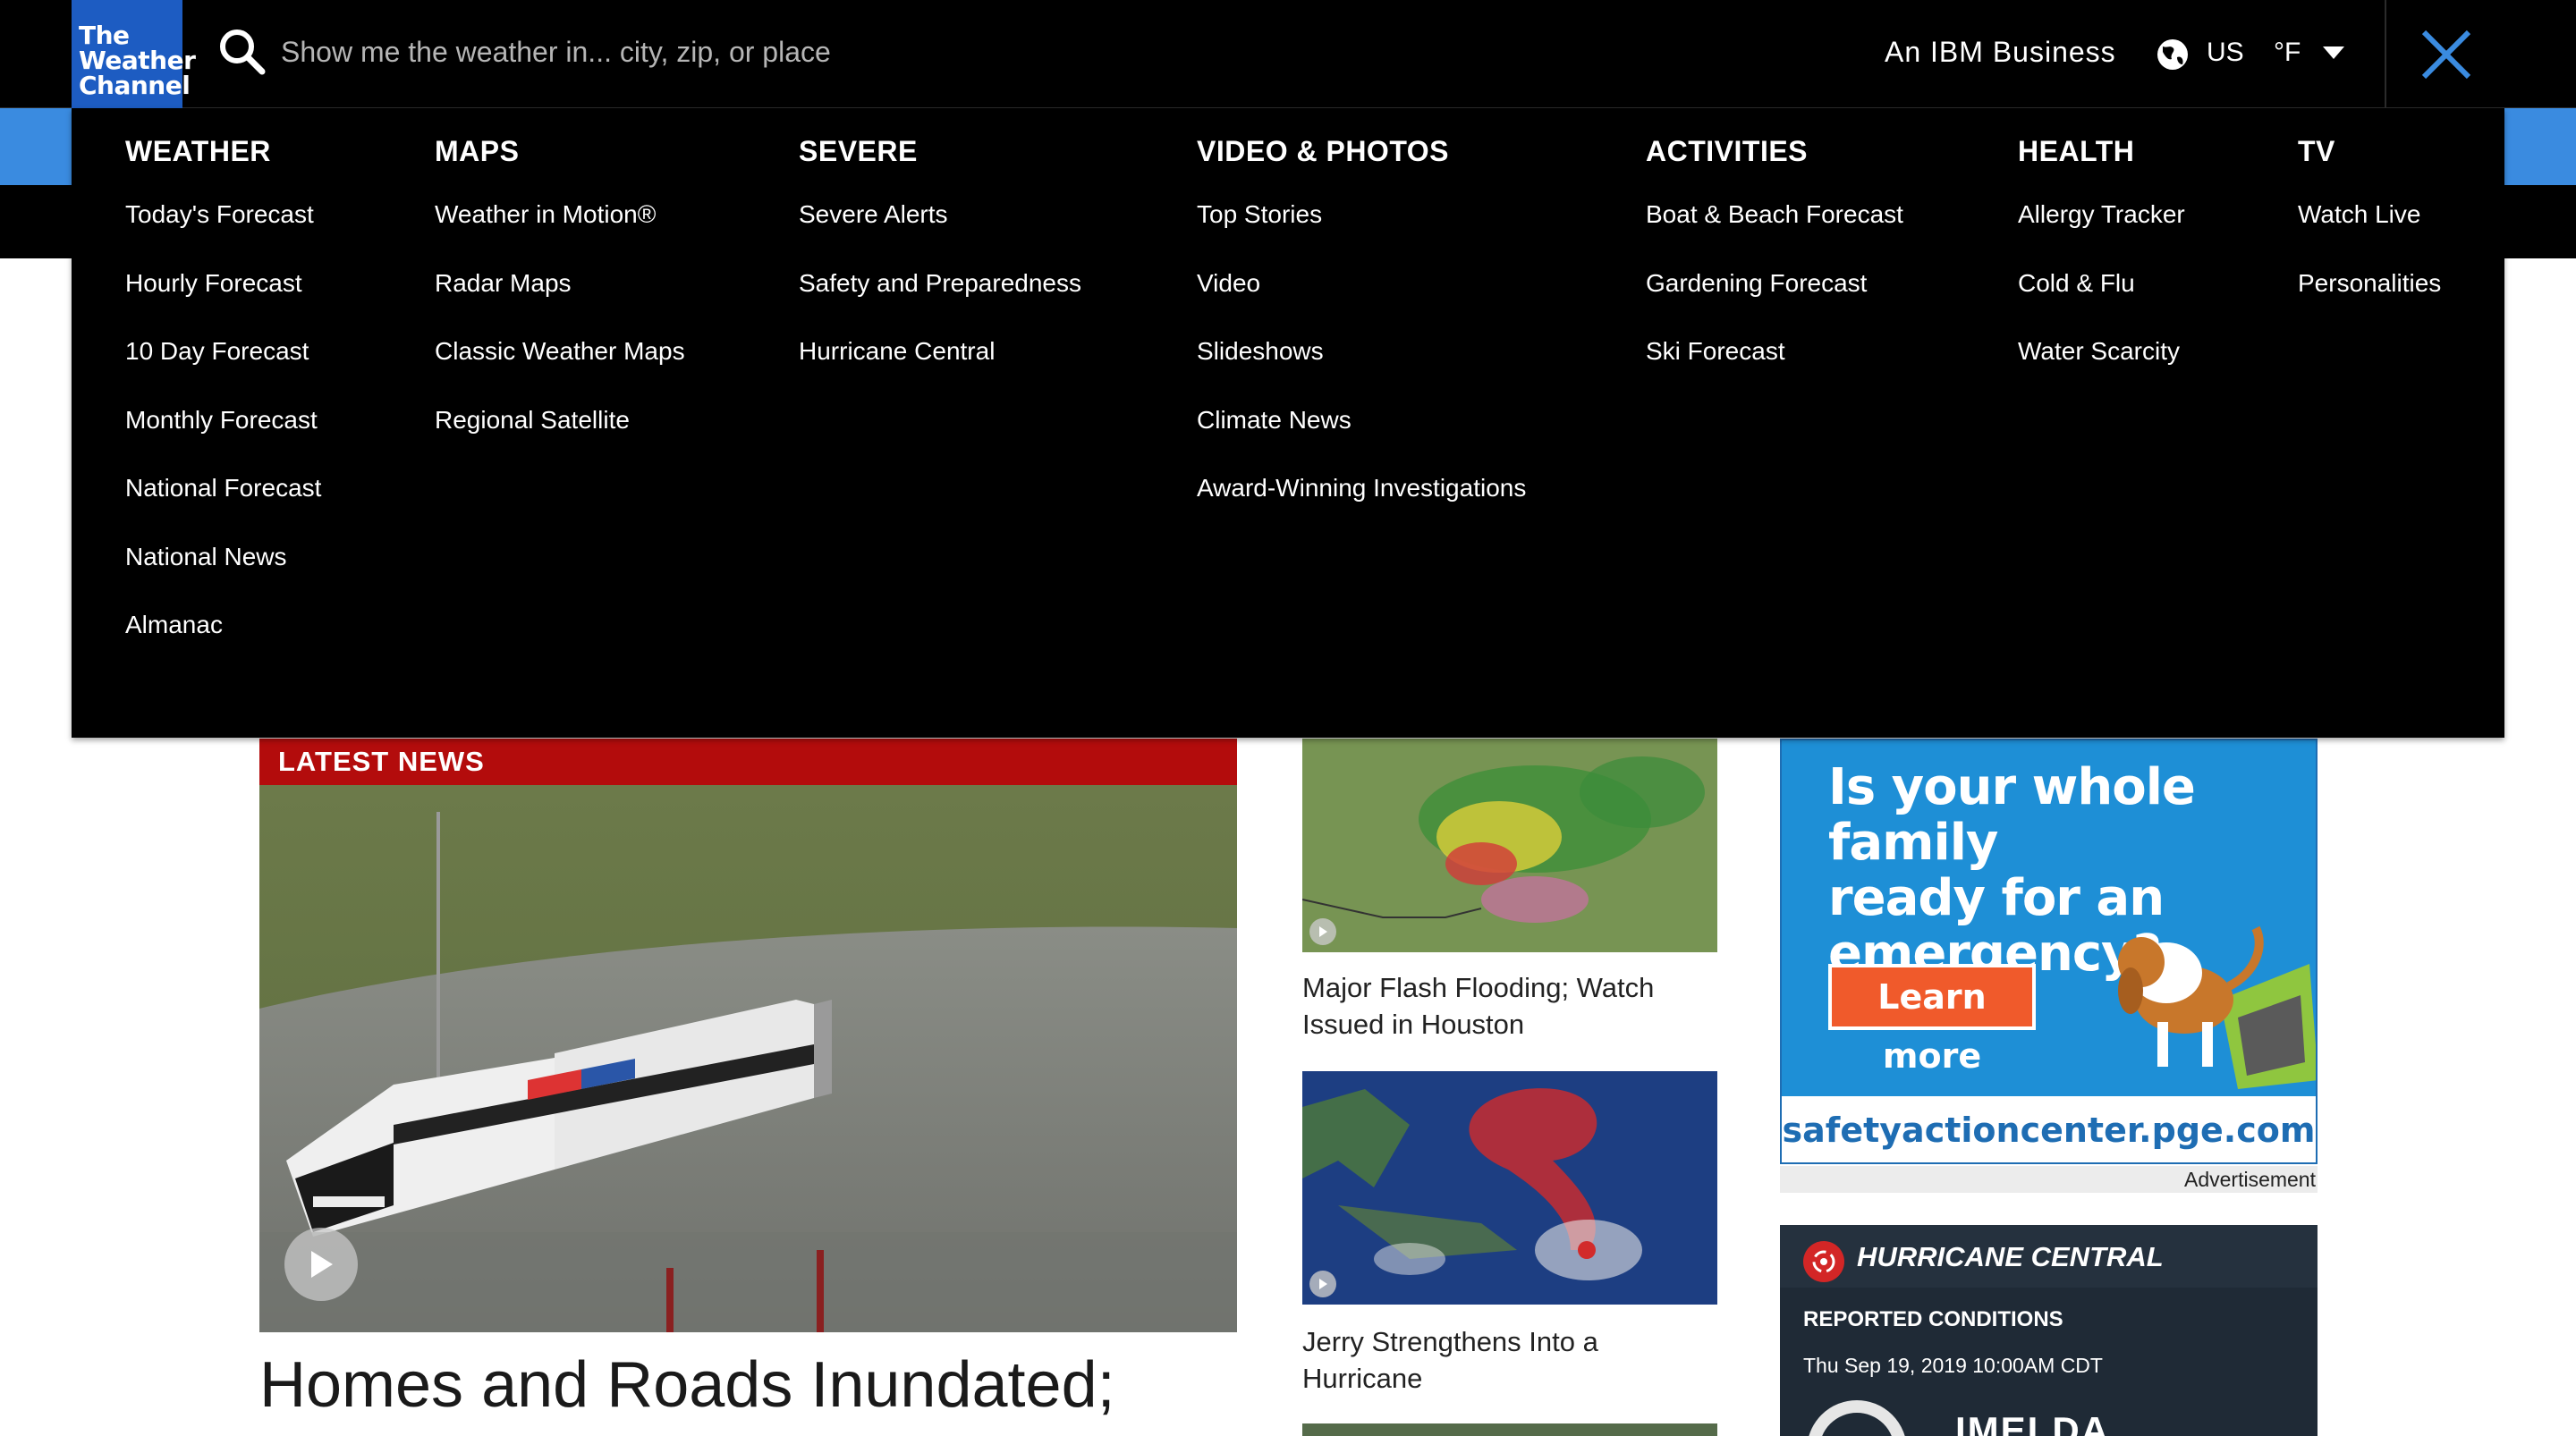 The image size is (2576, 1436). Describe the element at coordinates (223, 300) in the screenshot. I see `menu-item: Hourly Forecast` at that location.